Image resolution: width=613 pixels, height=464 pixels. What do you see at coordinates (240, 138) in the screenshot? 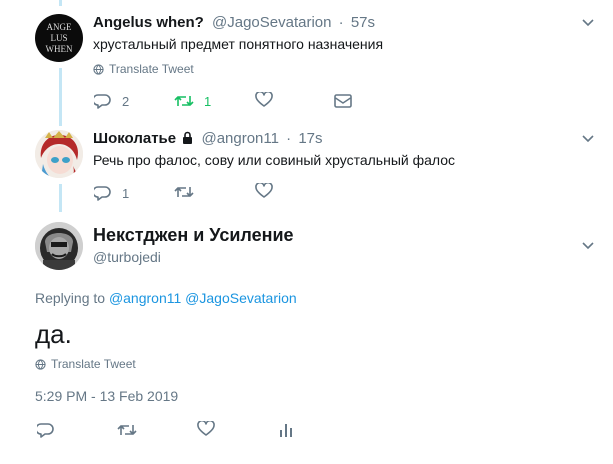
I see `handle: @angron11` at bounding box center [240, 138].